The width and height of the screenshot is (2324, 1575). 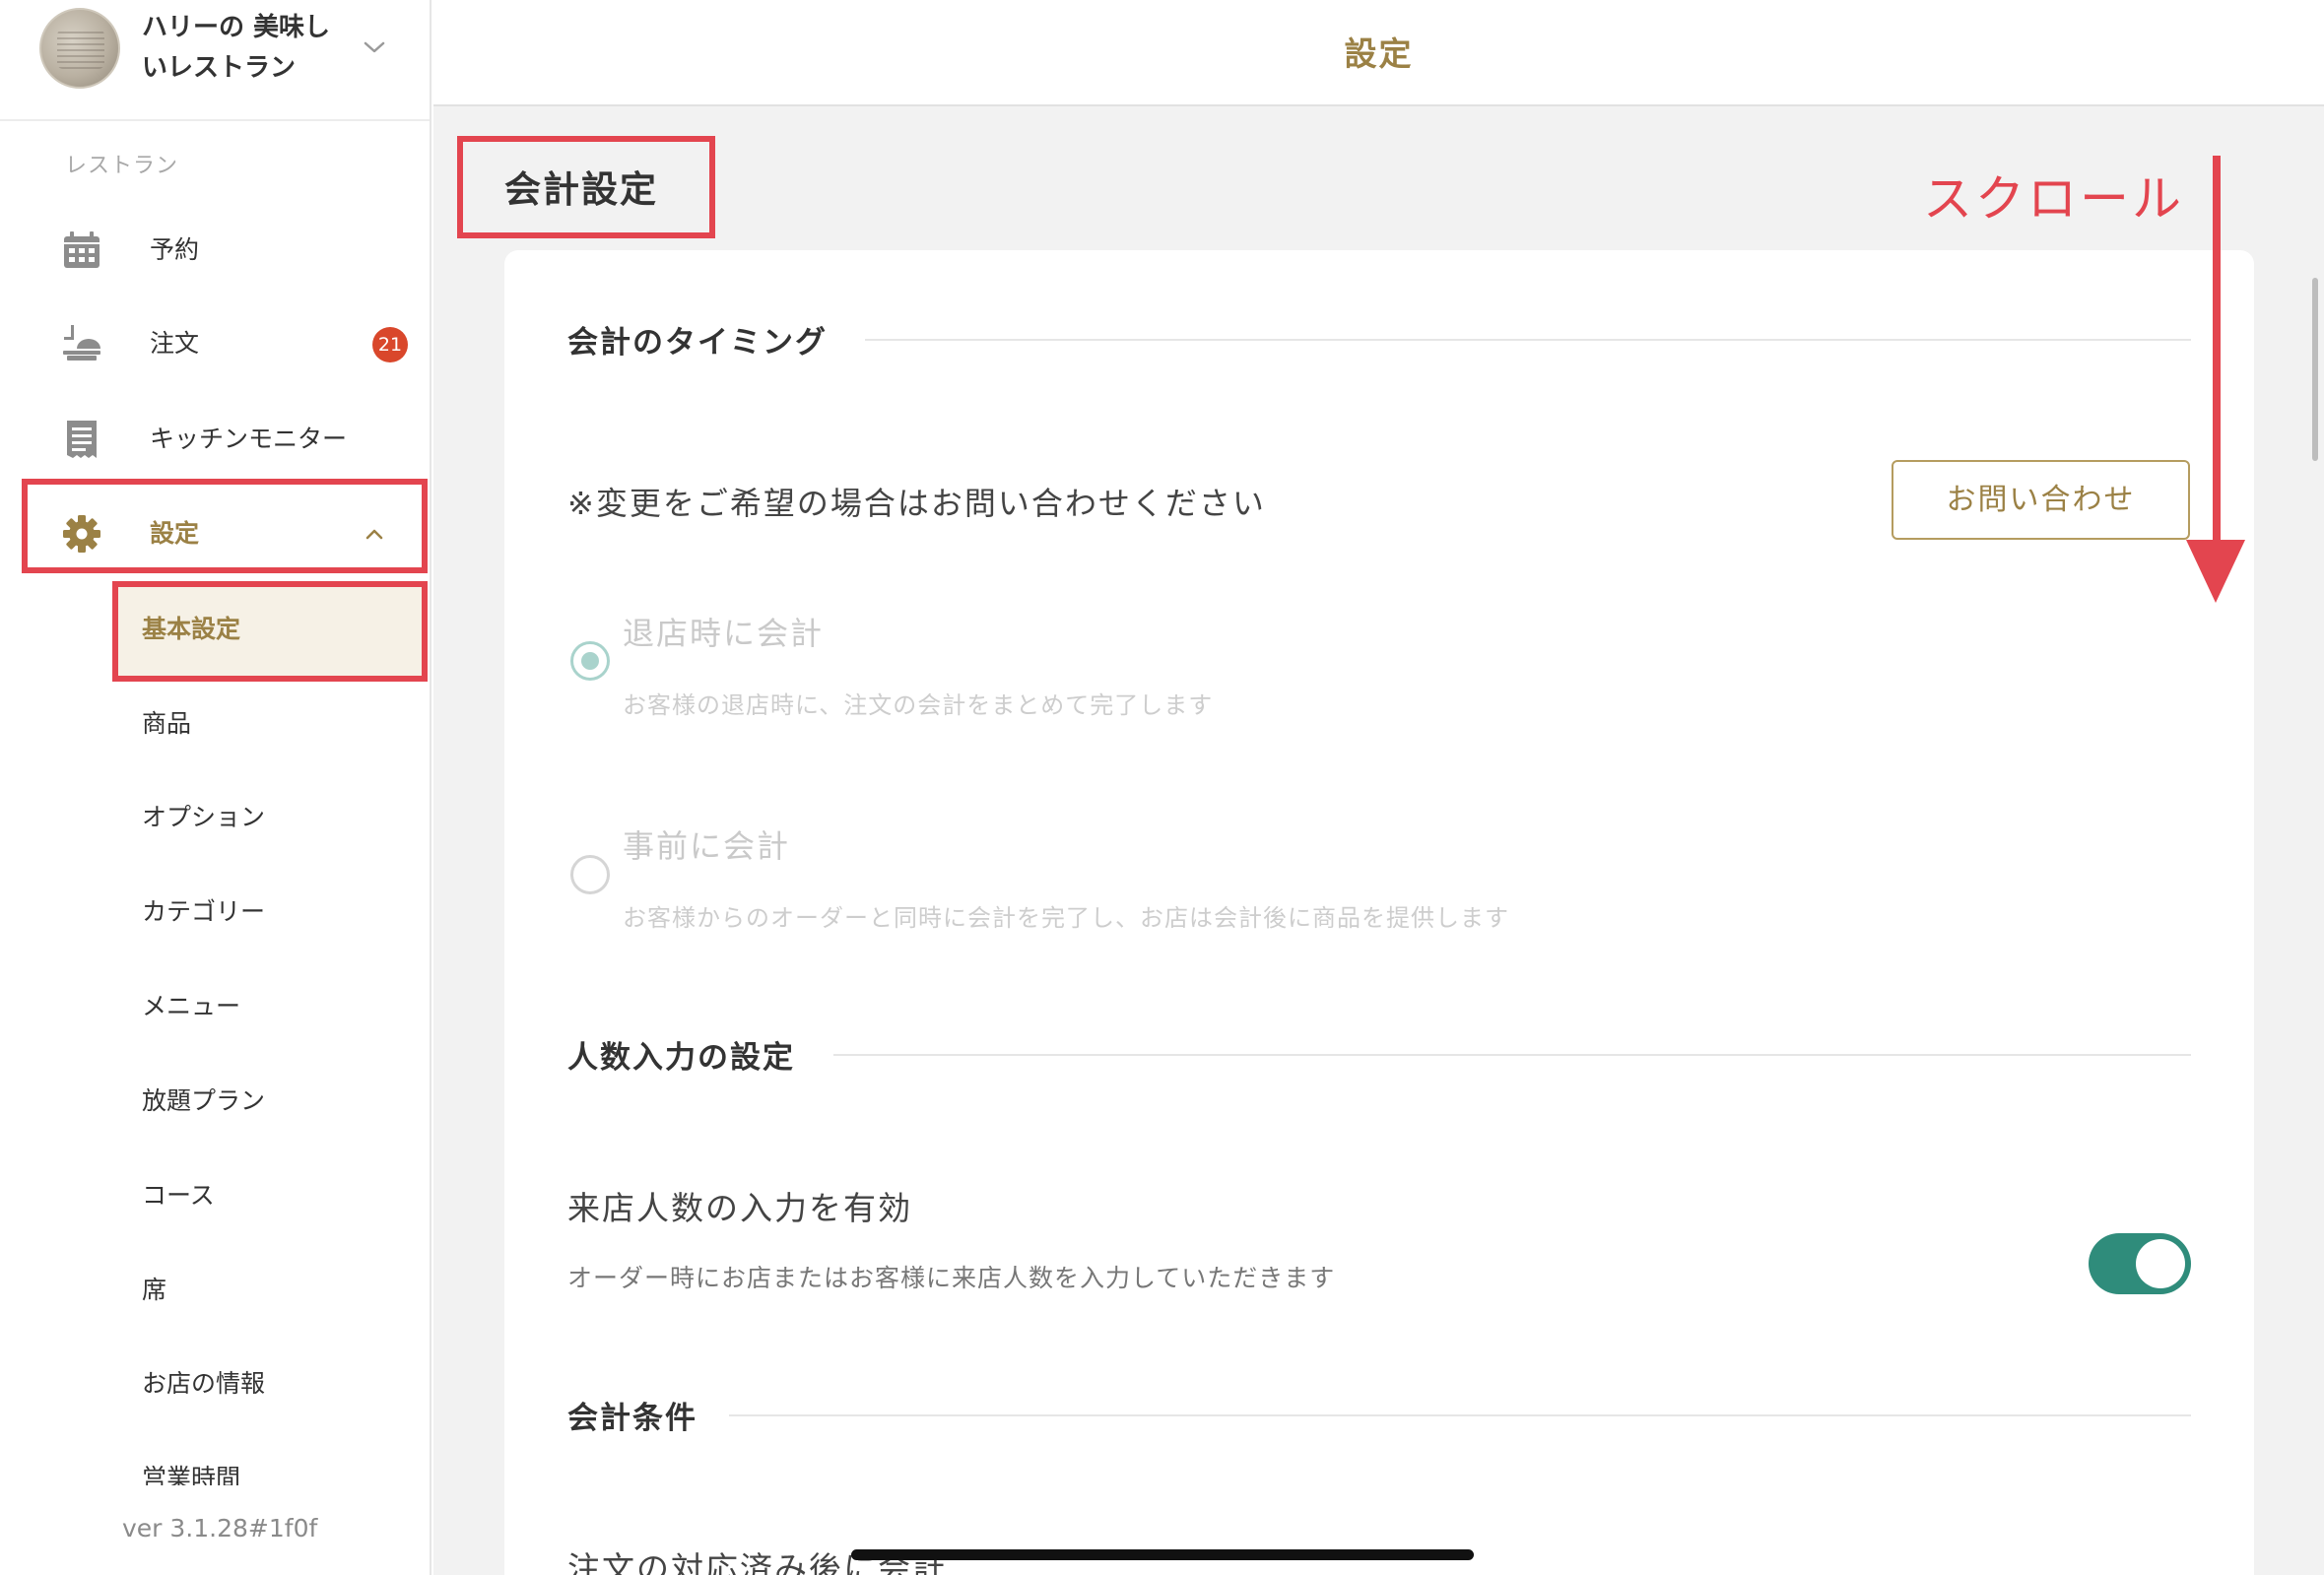 I want to click on guest-count-toggle, so click(x=2140, y=1263).